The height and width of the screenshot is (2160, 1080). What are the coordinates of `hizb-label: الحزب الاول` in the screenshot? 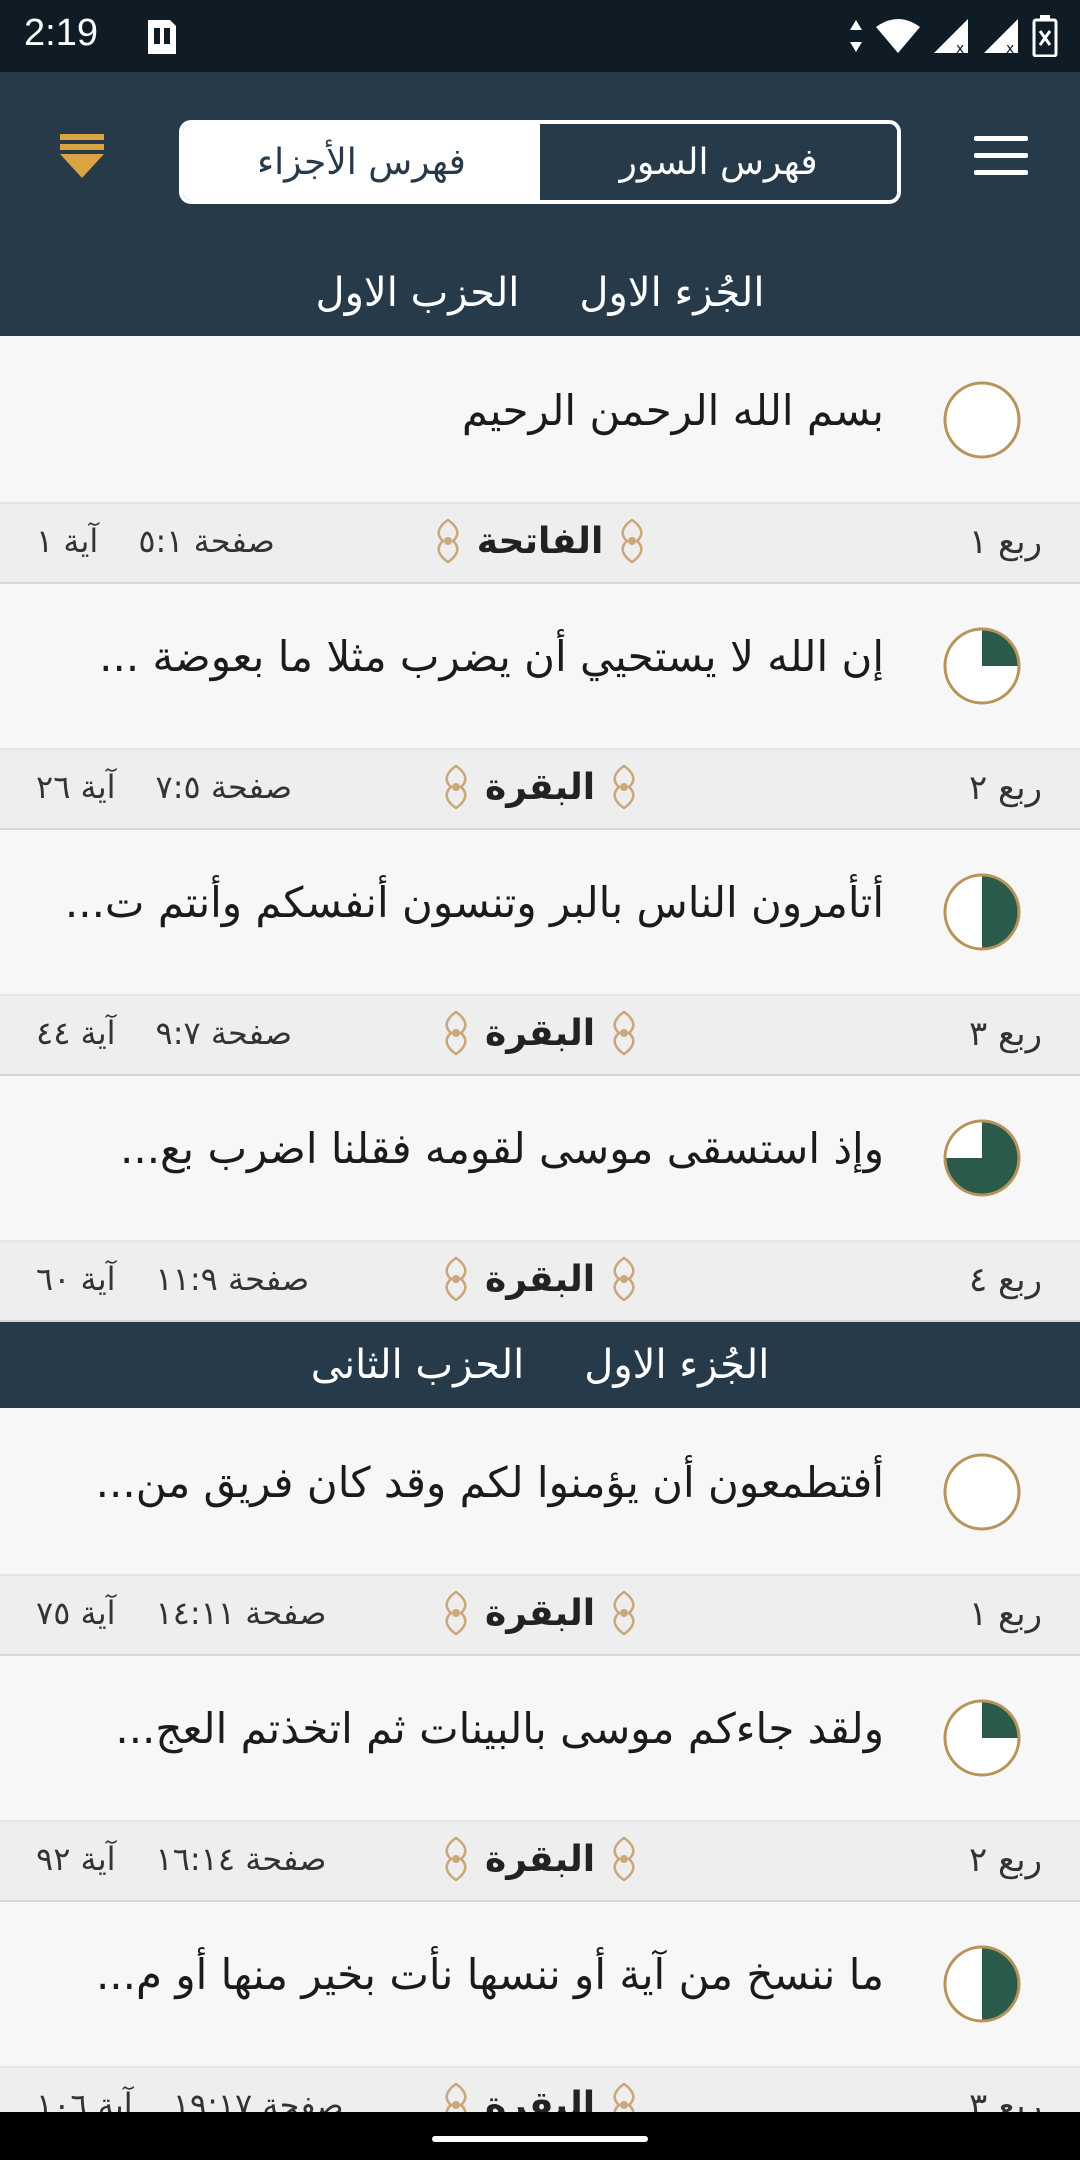 It's located at (417, 293).